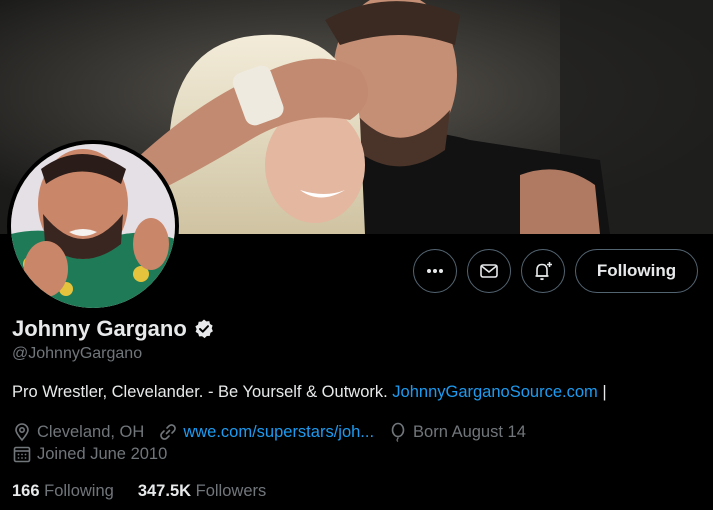  What do you see at coordinates (204, 329) in the screenshot?
I see `verified-badge-icon` at bounding box center [204, 329].